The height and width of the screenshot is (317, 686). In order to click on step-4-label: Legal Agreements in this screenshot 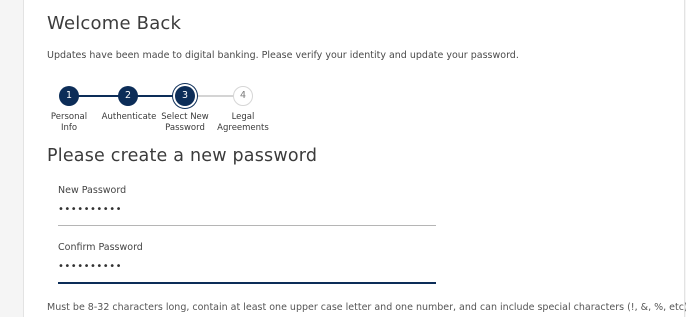, I will do `click(243, 123)`.